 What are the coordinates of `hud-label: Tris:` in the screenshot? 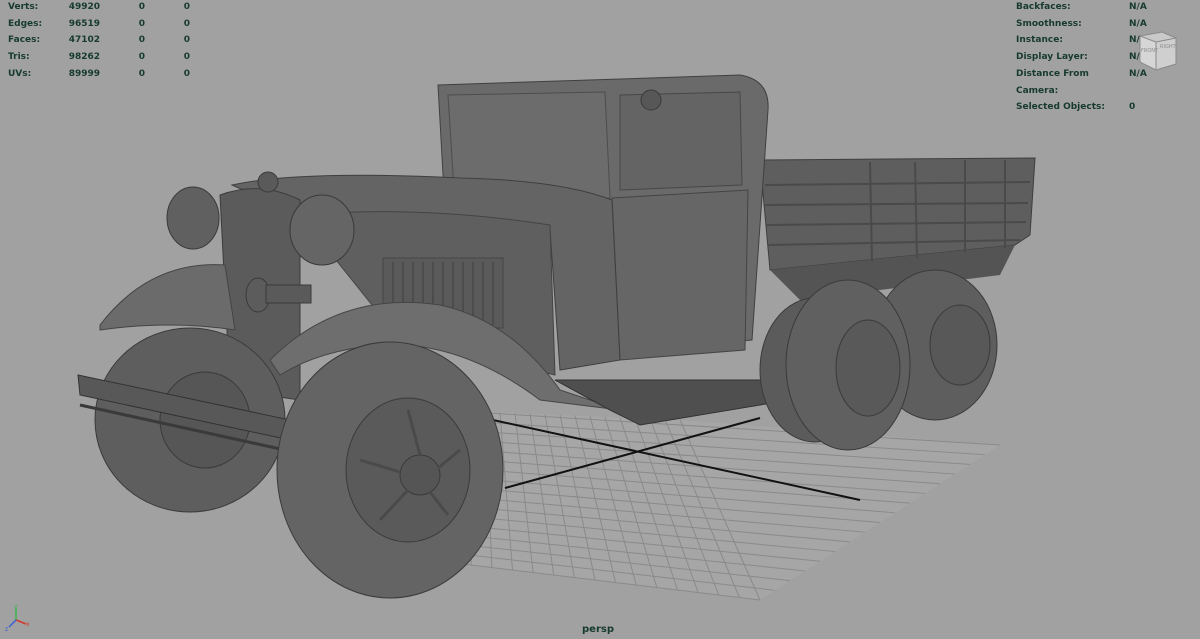 It's located at (19, 57).